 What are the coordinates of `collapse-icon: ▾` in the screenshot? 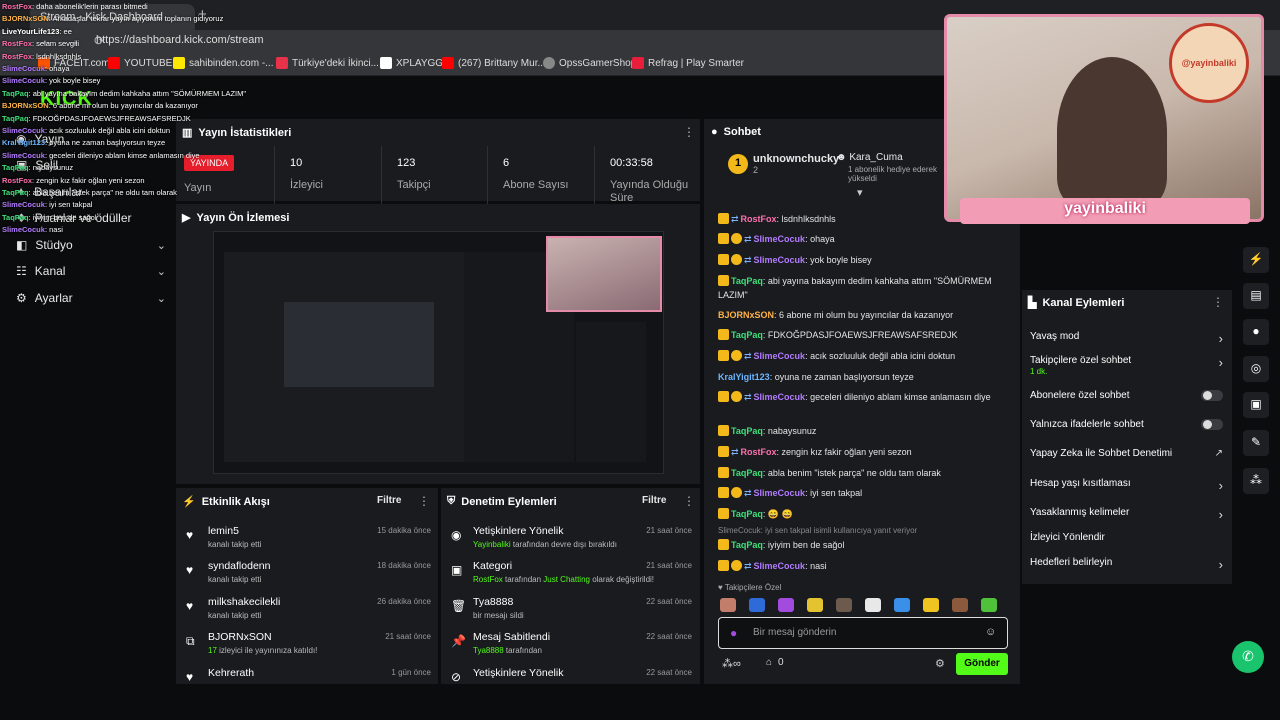 It's located at (860, 192).